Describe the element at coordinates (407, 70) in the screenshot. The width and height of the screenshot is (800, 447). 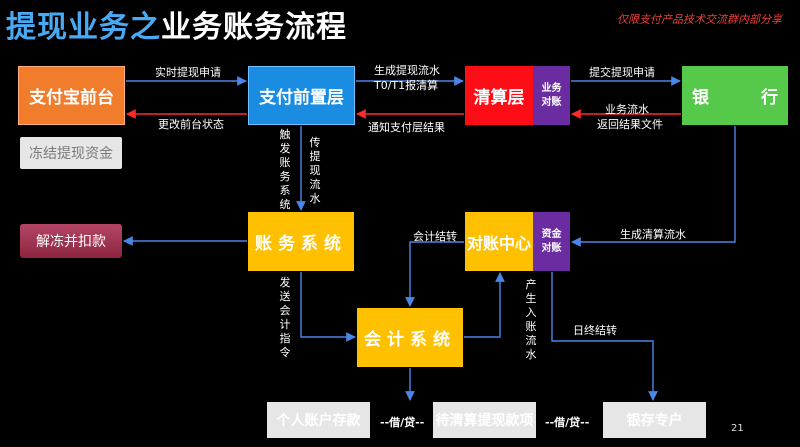
I see `label-gen-flow: 生成提现流水` at that location.